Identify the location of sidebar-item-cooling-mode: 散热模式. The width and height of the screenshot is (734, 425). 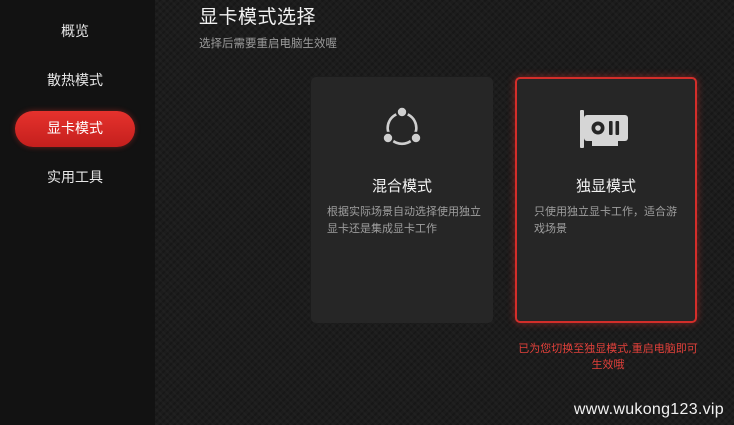
(75, 81).